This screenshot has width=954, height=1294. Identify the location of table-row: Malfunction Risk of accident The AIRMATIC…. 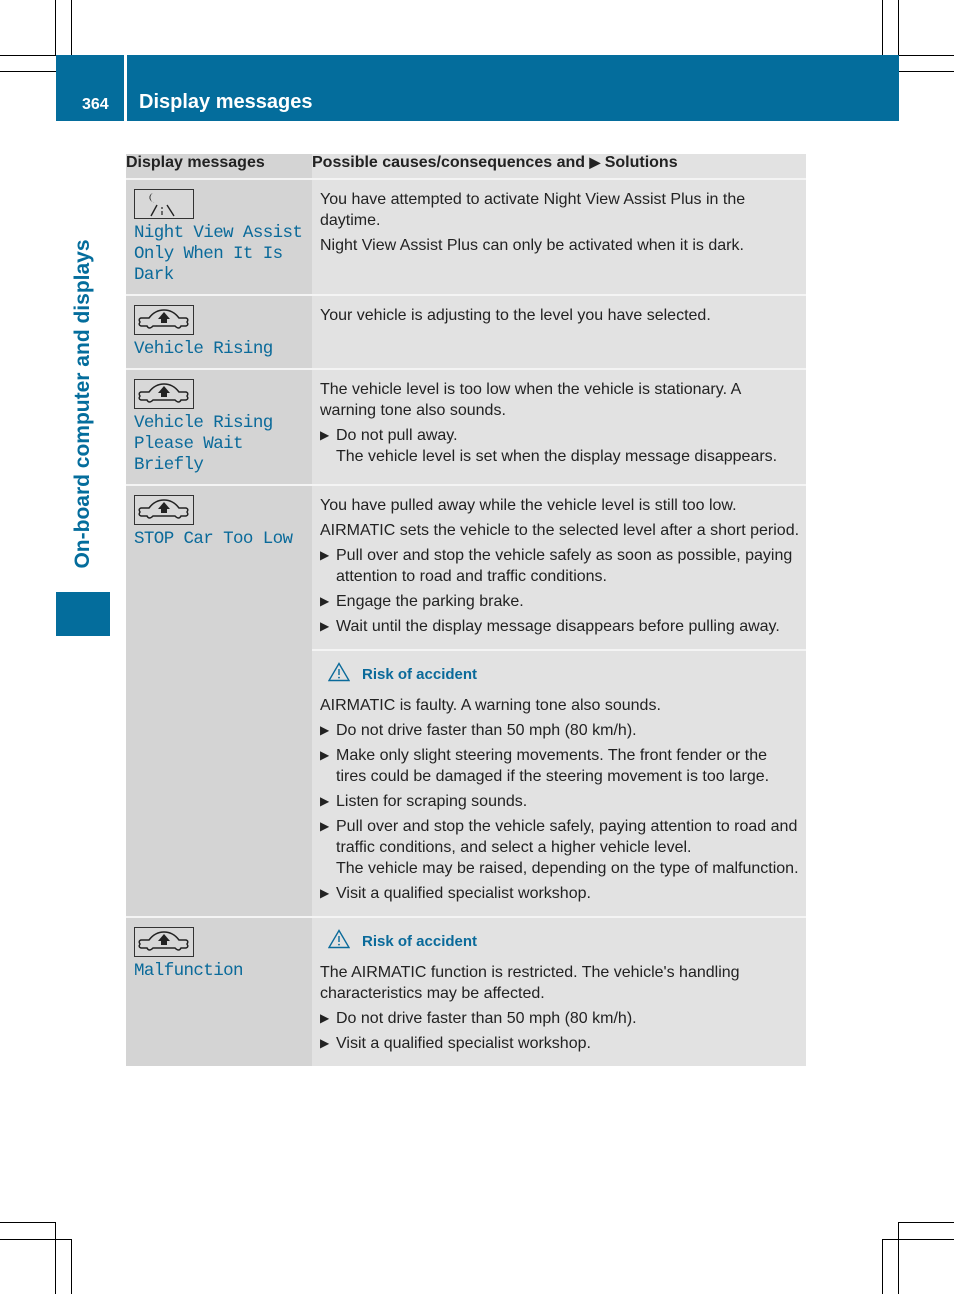
(466, 991).